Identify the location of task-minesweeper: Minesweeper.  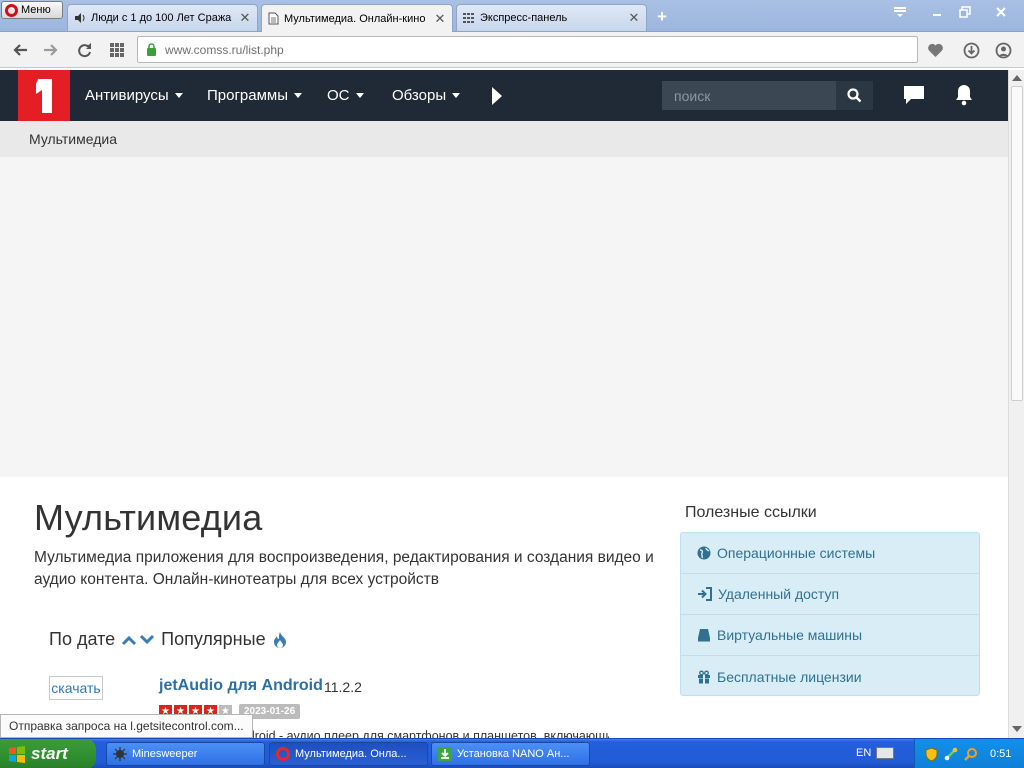
(185, 754).